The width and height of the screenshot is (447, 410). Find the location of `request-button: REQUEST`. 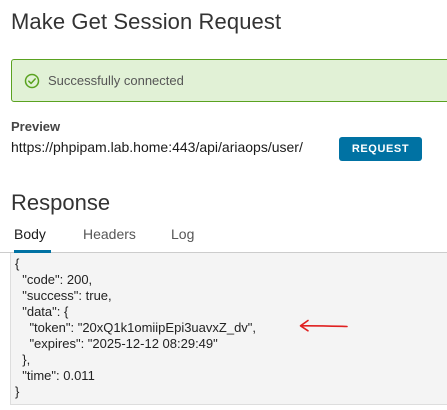

request-button: REQUEST is located at coordinates (380, 149).